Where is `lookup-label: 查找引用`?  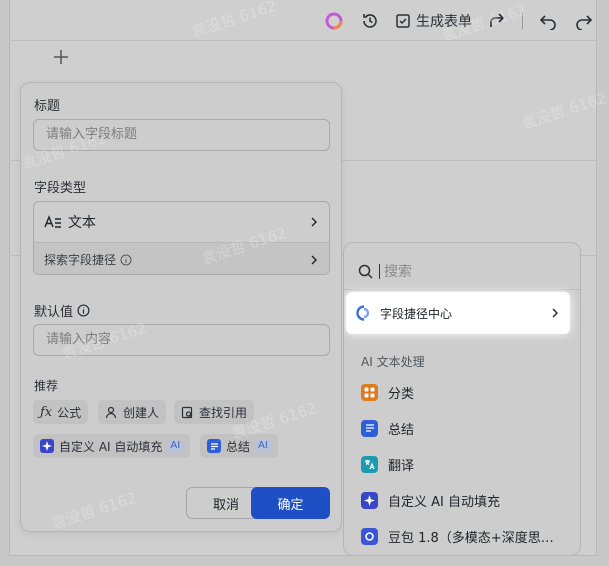
lookup-label: 查找引用 is located at coordinates (223, 412).